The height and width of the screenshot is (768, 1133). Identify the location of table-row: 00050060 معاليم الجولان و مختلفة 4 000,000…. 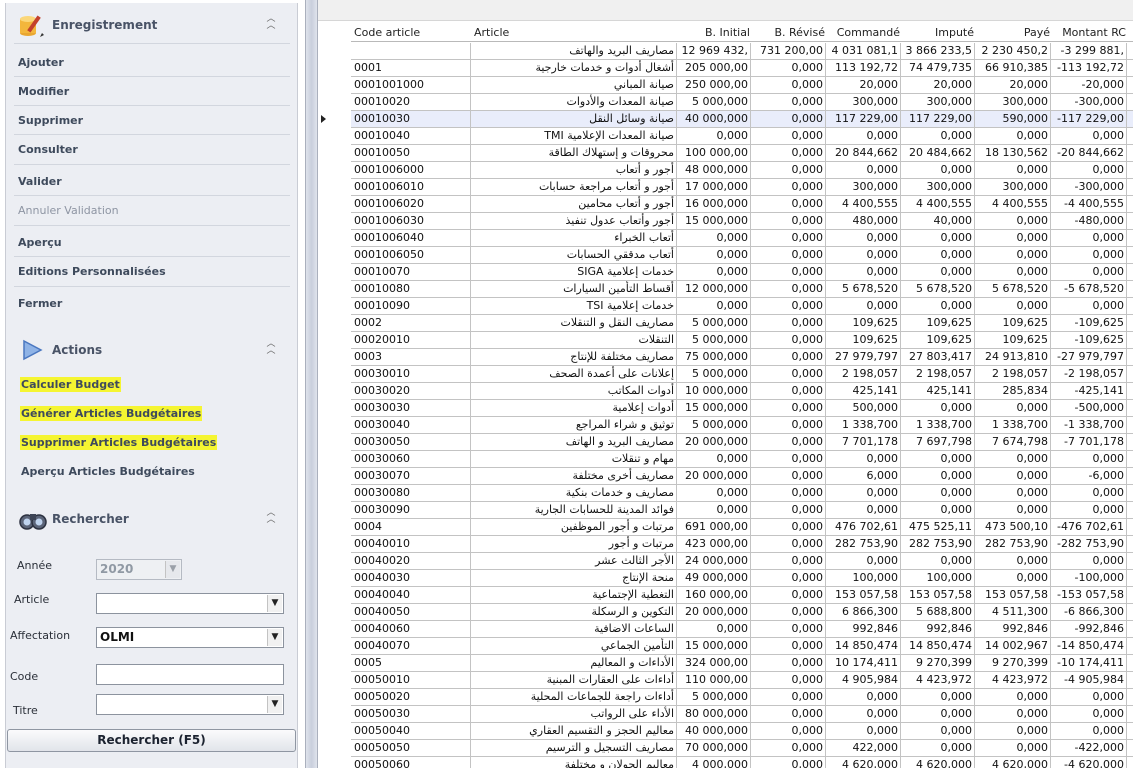
(742, 762).